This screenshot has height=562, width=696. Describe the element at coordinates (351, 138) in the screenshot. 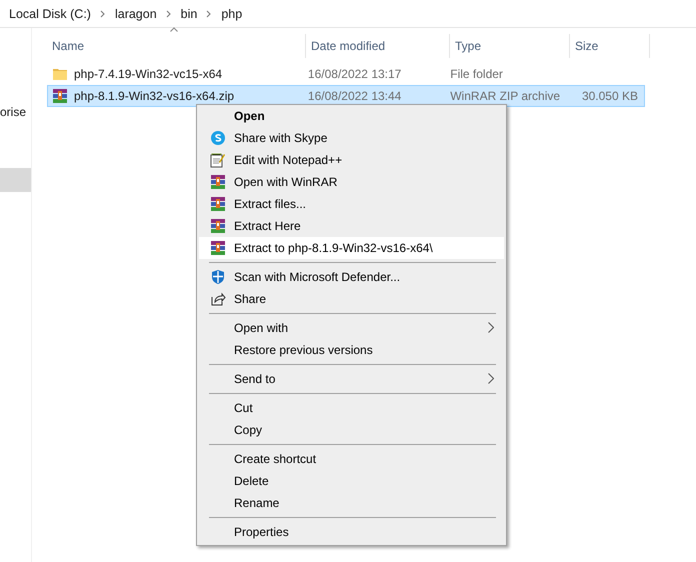

I see `menu-item: Share with Skype` at that location.